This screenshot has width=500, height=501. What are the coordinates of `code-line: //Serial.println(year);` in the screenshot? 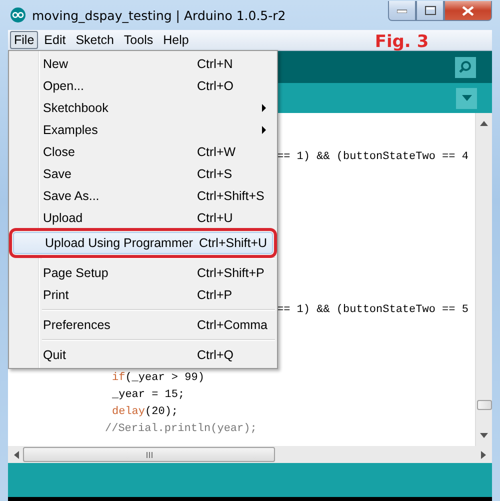 It's located at (181, 429).